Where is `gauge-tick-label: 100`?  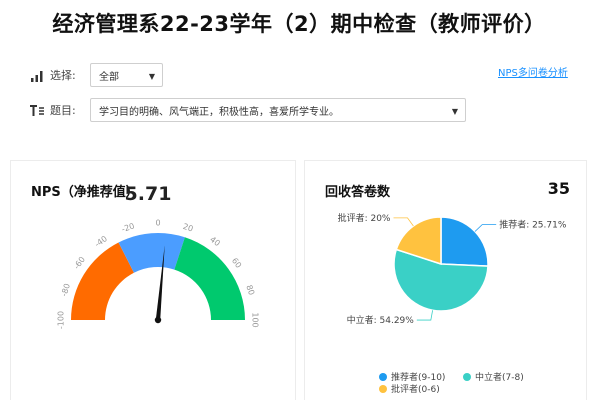
gauge-tick-label: 100 is located at coordinates (255, 319).